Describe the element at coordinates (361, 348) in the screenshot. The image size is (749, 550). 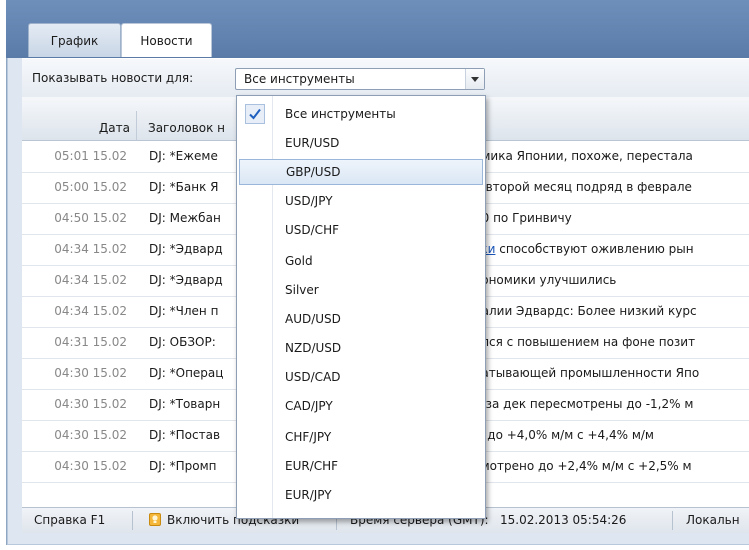
I see `dropdown-option: NZD/USD` at that location.